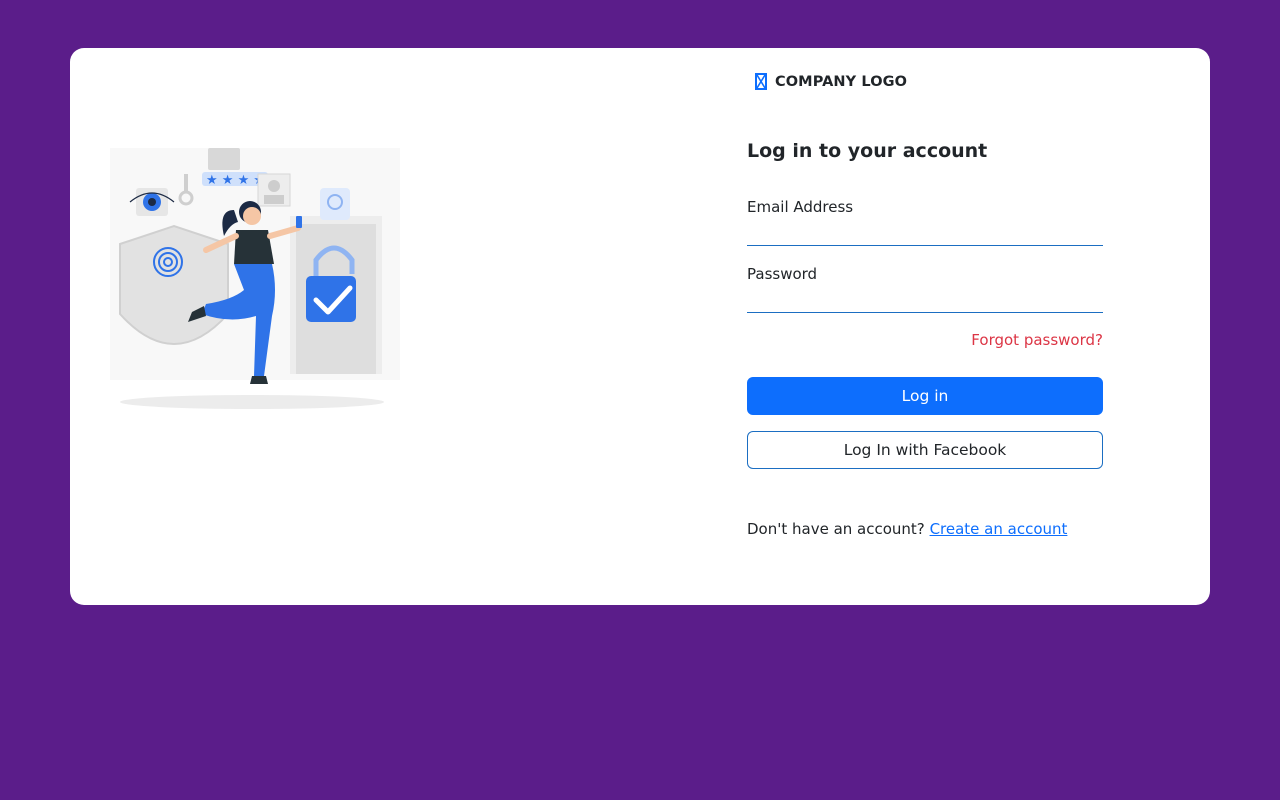  I want to click on create-account-link: Create an account, so click(999, 529).